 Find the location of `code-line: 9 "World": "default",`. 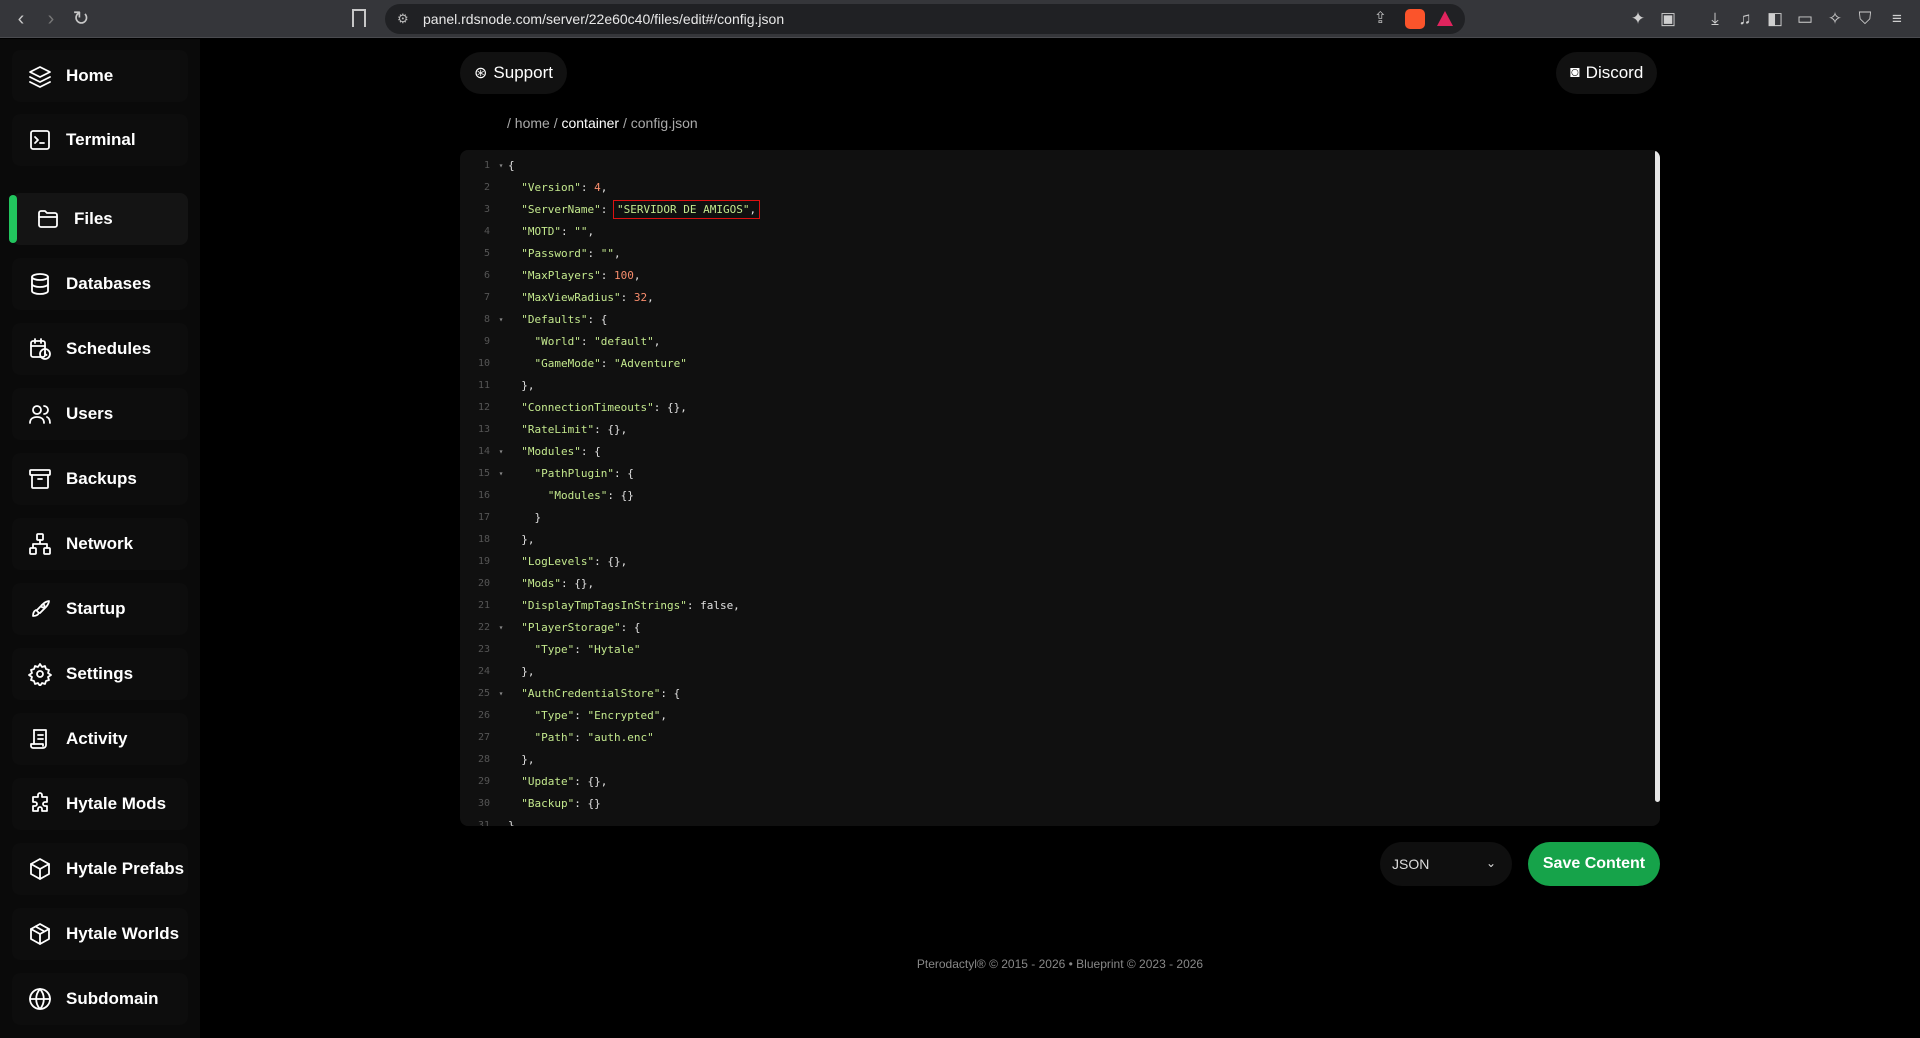

code-line: 9 "World": "default", is located at coordinates (1055, 341).